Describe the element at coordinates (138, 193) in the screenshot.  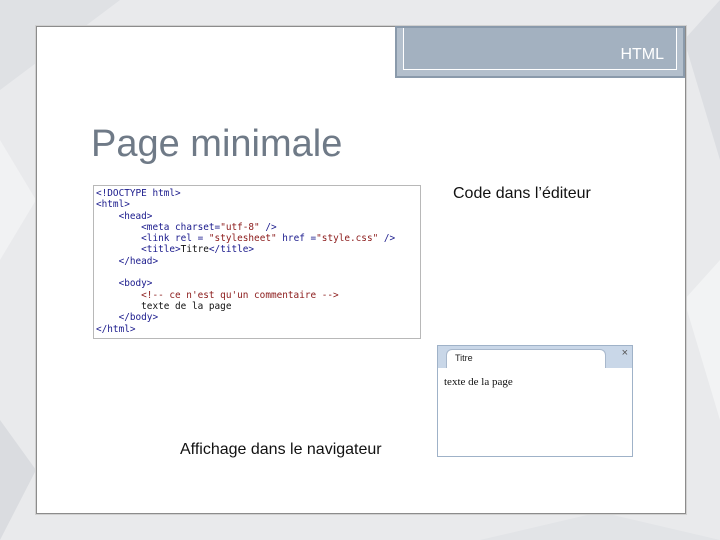
I see `code-token: <!DOCTYPE html>` at that location.